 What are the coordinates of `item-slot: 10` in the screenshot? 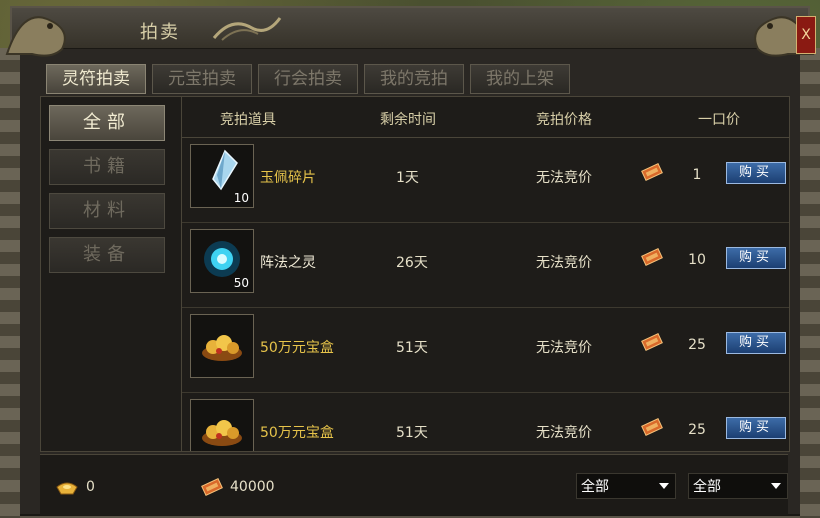 It's located at (222, 176).